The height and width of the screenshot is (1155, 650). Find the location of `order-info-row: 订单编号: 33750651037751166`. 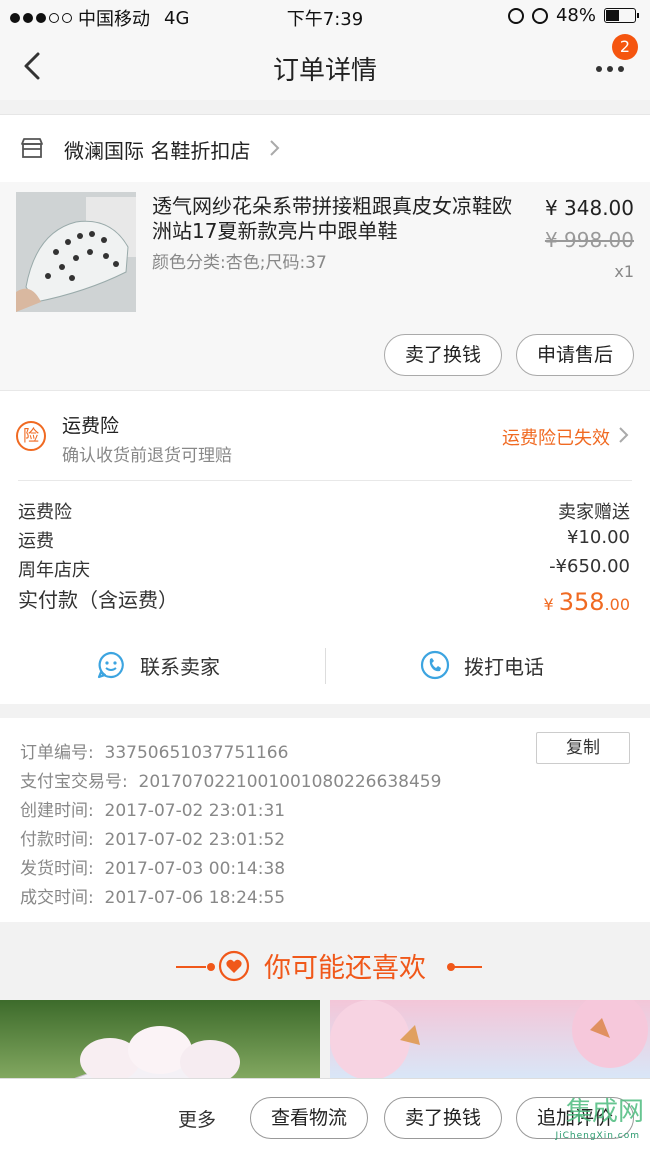

order-info-row: 订单编号: 33750651037751166 is located at coordinates (154, 750).